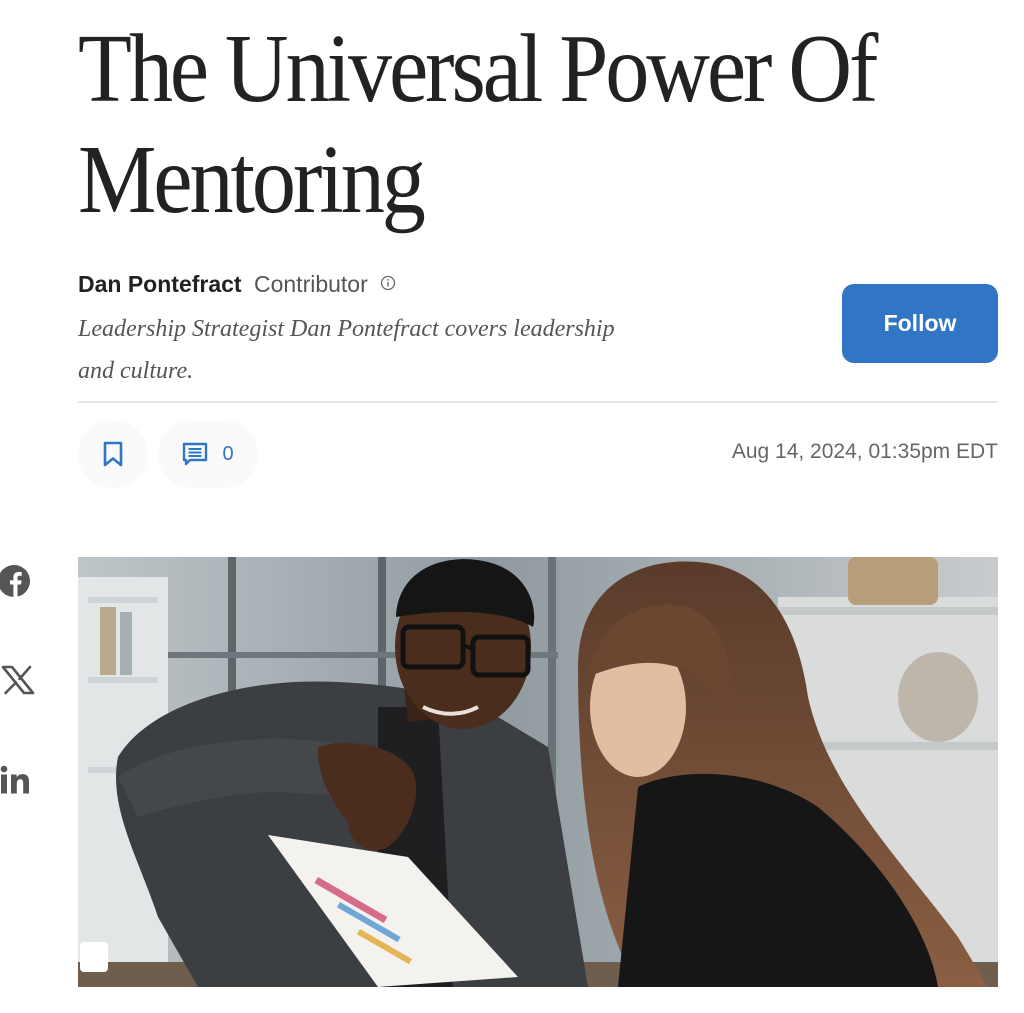 This screenshot has height=1013, width=1024. I want to click on comment-count: 0, so click(228, 453).